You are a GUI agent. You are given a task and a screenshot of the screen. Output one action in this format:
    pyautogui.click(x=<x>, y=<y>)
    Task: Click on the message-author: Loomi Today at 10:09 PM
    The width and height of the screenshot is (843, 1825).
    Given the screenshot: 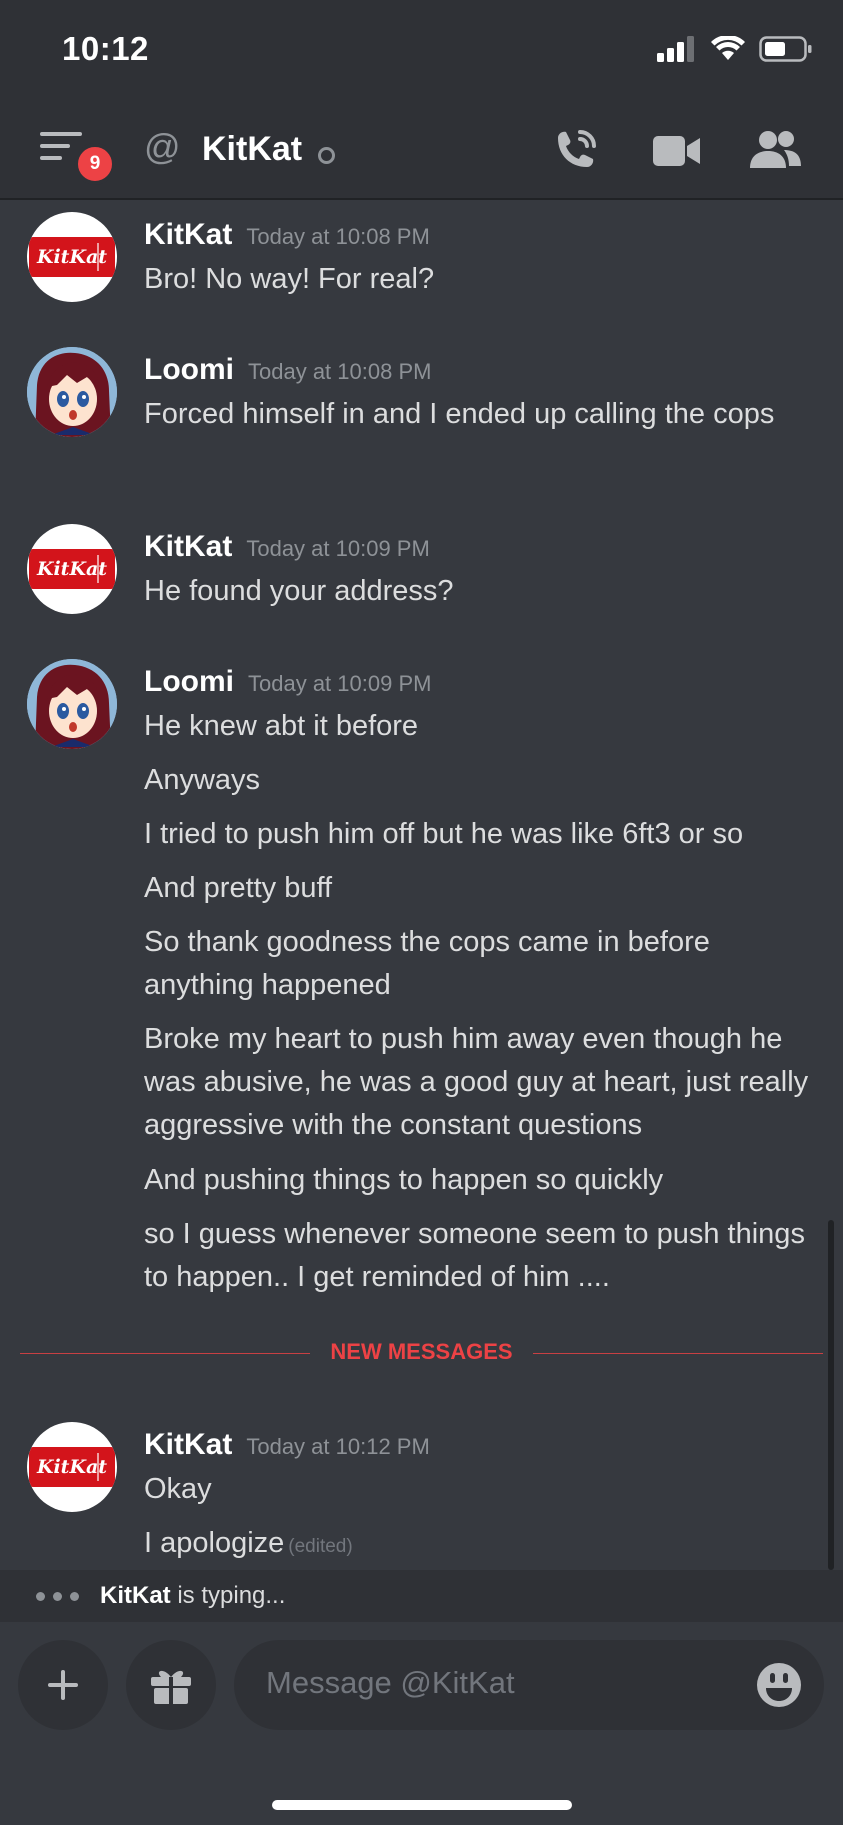 What is the action you would take?
    pyautogui.click(x=287, y=682)
    